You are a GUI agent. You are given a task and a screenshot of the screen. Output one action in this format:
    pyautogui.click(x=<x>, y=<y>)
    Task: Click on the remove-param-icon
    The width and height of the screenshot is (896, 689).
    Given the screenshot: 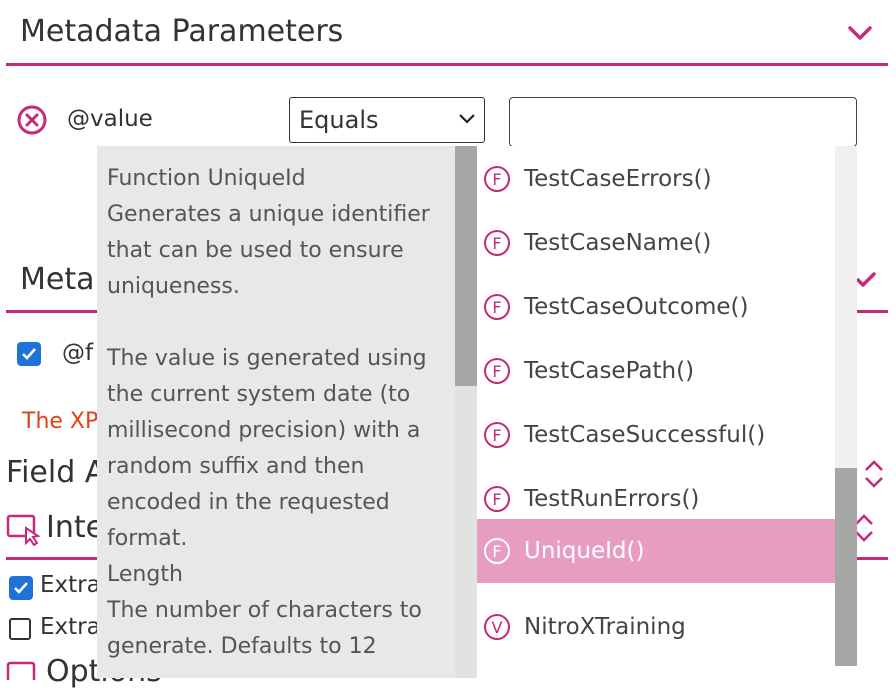 What is the action you would take?
    pyautogui.click(x=32, y=120)
    